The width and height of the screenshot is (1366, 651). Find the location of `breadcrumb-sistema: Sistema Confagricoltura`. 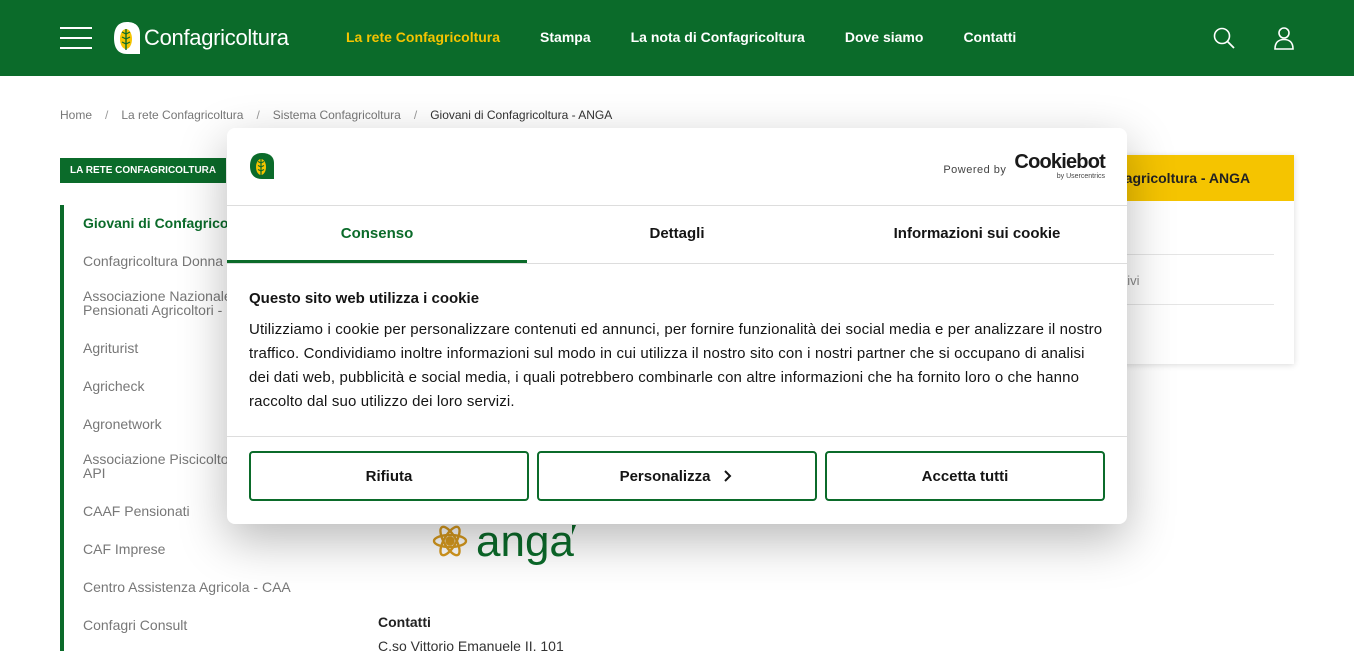

breadcrumb-sistema: Sistema Confagricoltura is located at coordinates (337, 115).